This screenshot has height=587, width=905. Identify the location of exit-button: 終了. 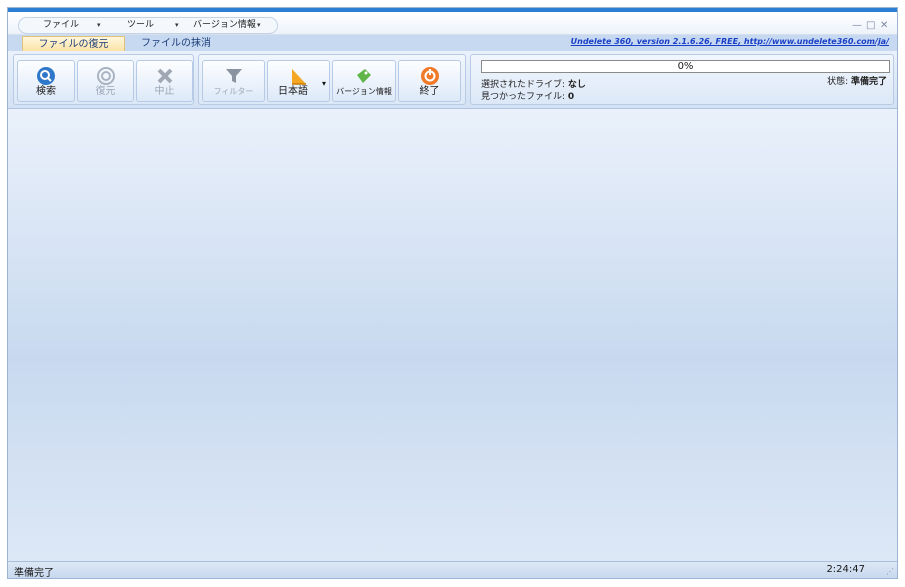
(429, 81).